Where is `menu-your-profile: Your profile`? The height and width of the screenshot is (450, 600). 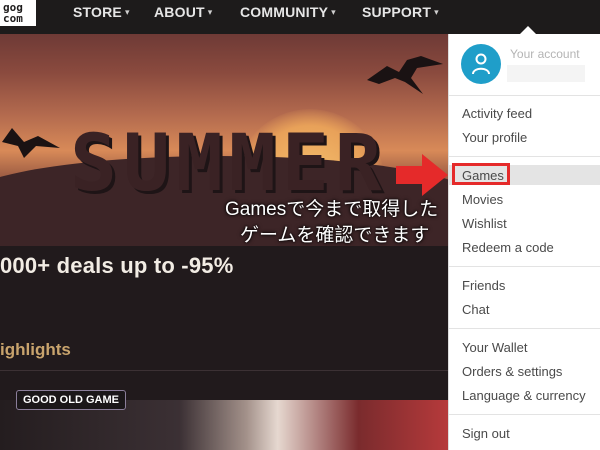 menu-your-profile: Your profile is located at coordinates (494, 137).